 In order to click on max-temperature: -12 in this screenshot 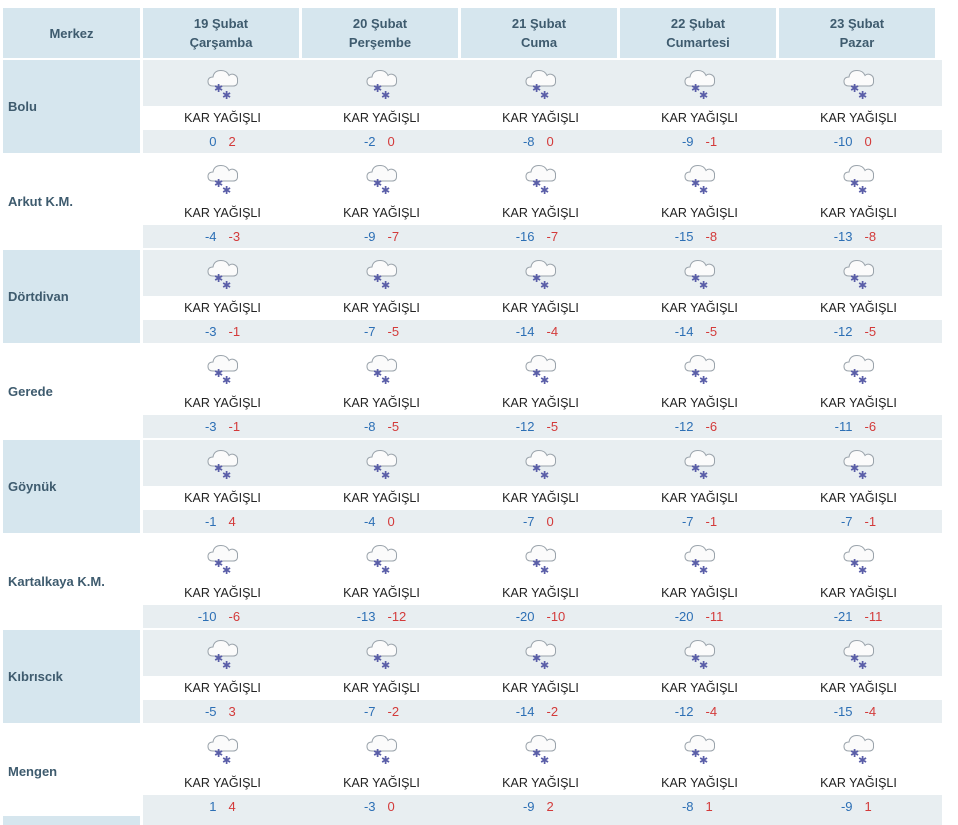, I will do `click(397, 616)`.